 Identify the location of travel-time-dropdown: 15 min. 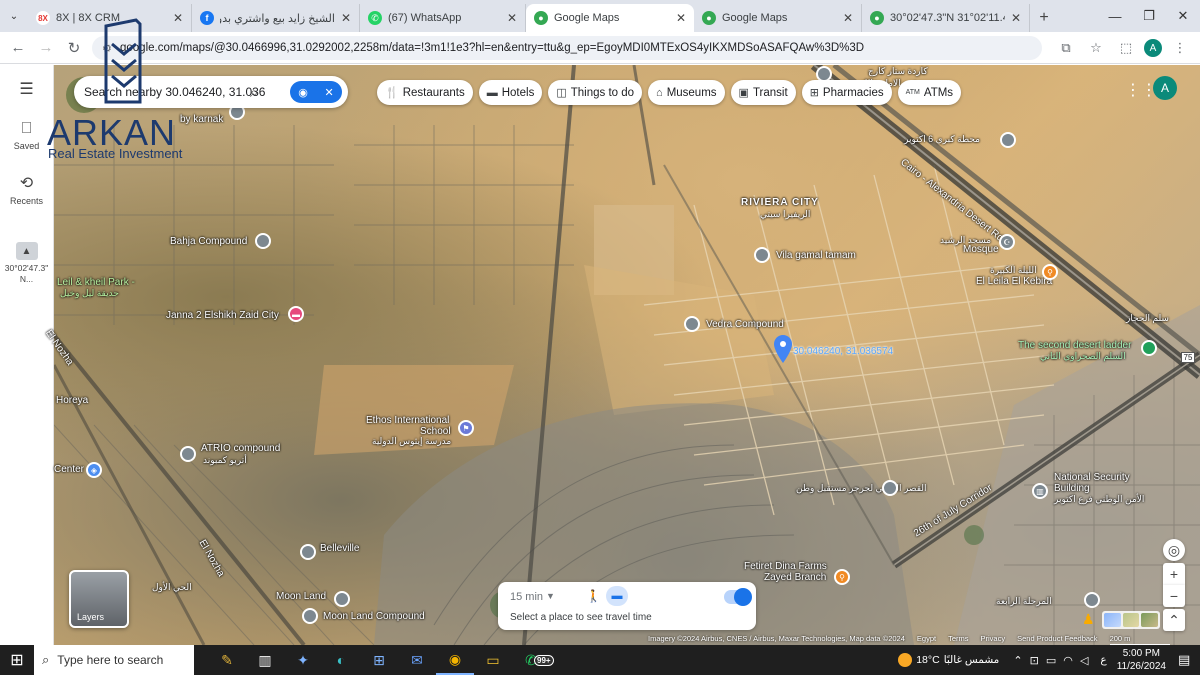
(526, 597).